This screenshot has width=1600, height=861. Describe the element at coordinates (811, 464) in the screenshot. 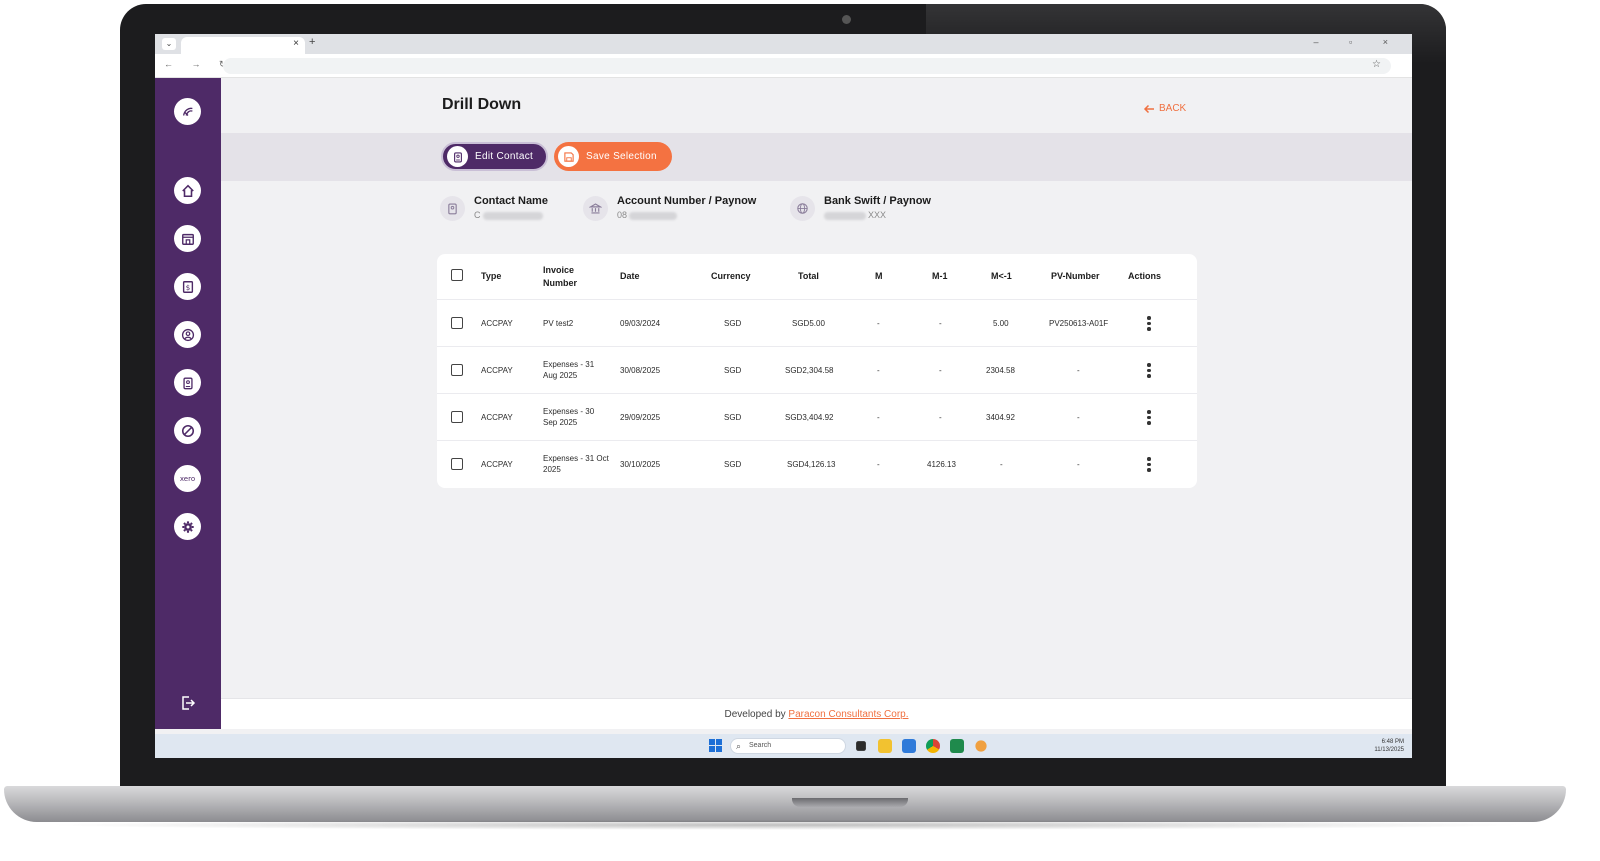

I see `cell-total: SGD4,126.13` at that location.